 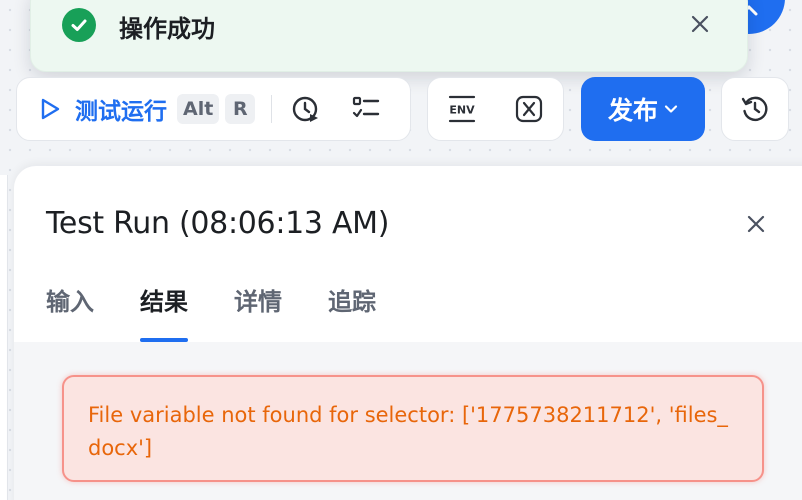 I want to click on variables-button, so click(x=529, y=109).